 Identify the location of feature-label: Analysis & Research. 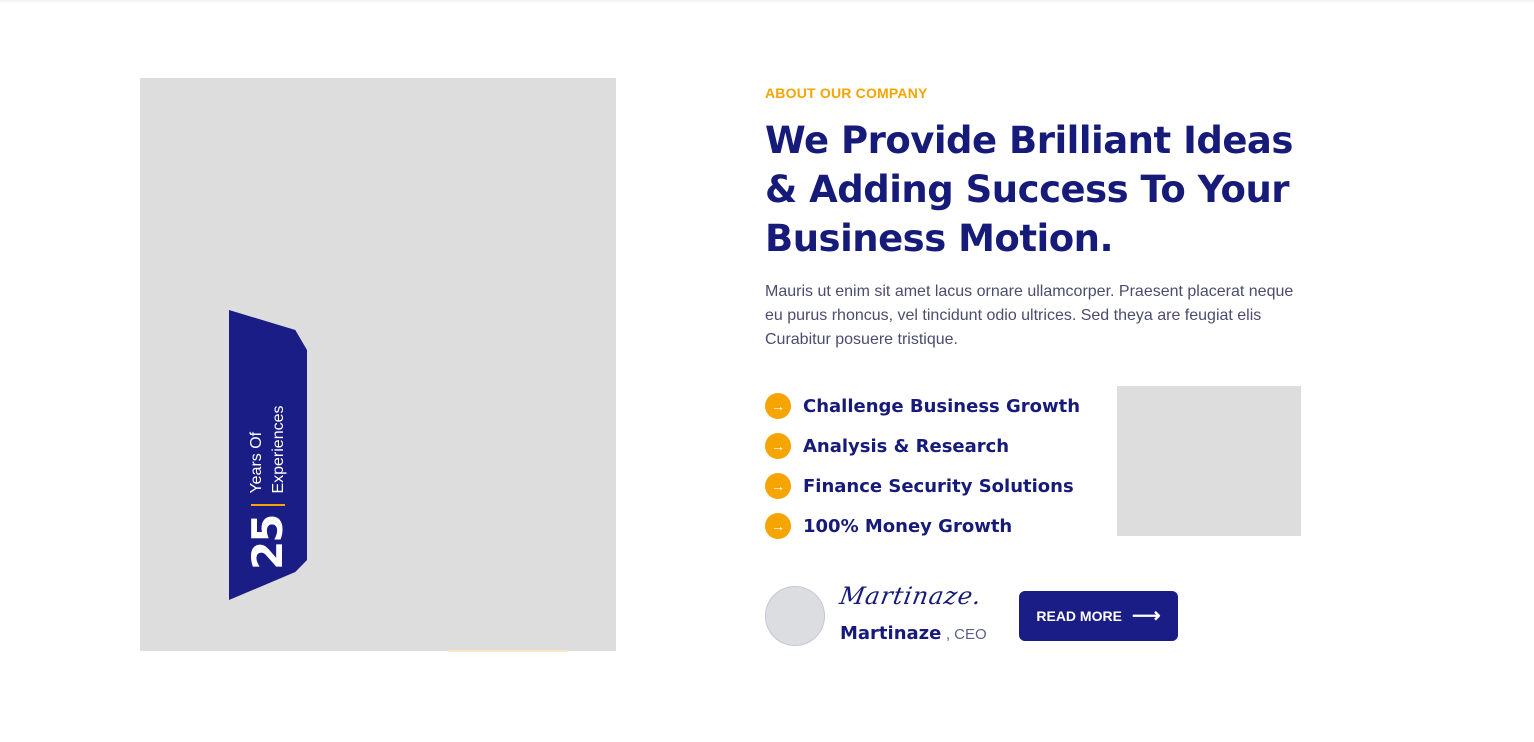
(906, 446).